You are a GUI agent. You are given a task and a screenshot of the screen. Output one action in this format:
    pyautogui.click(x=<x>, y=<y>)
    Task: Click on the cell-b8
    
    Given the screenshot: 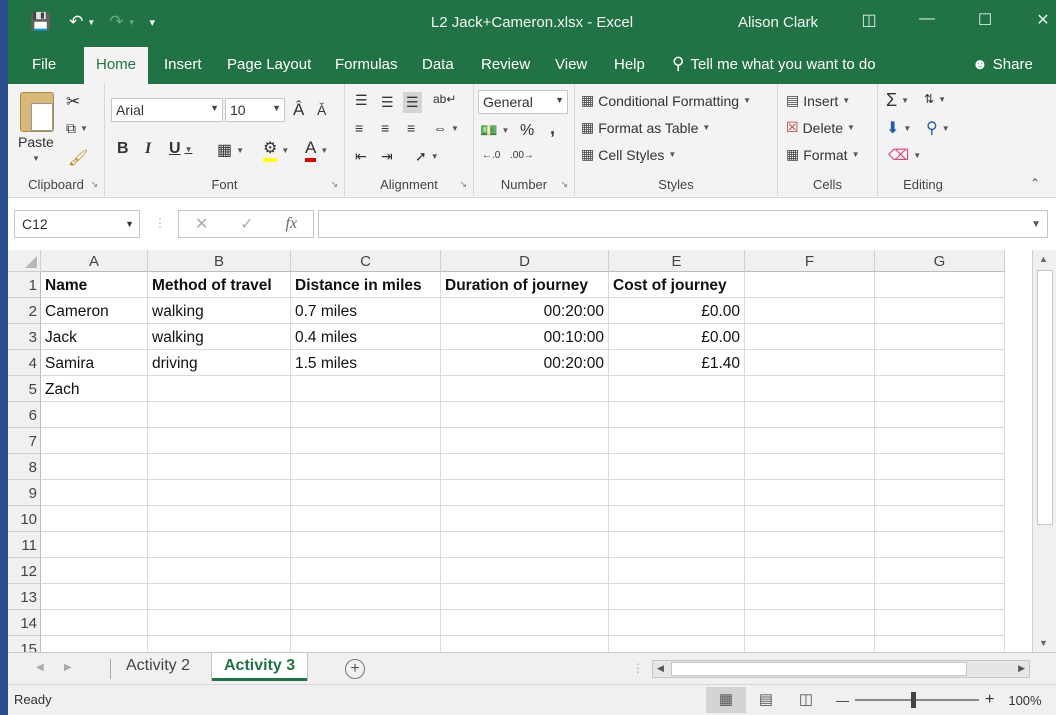 What is the action you would take?
    pyautogui.click(x=219, y=467)
    